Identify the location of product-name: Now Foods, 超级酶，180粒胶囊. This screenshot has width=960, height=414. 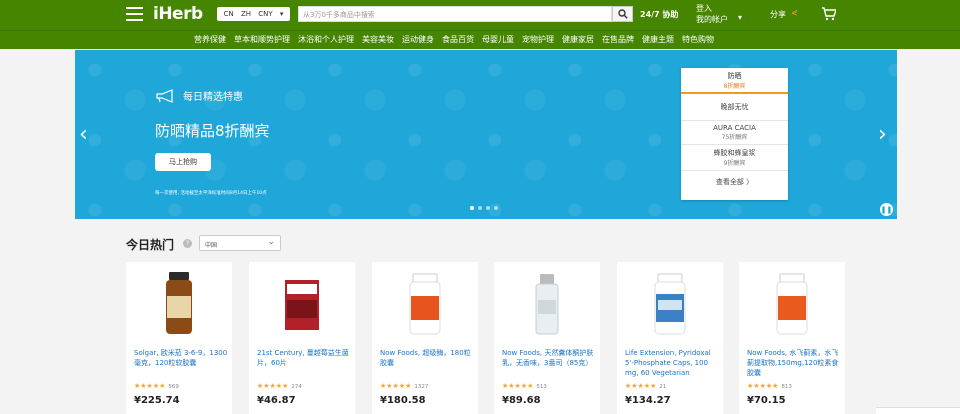
(428, 358).